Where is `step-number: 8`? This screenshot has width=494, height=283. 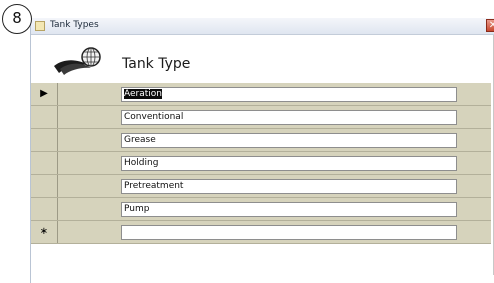
step-number: 8 is located at coordinates (17, 18).